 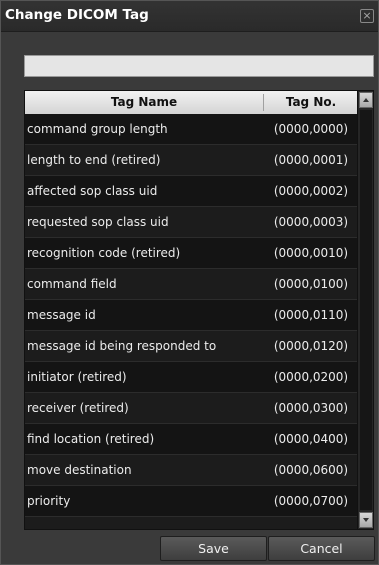 I want to click on table-row: priority (0000,0700), so click(x=191, y=501).